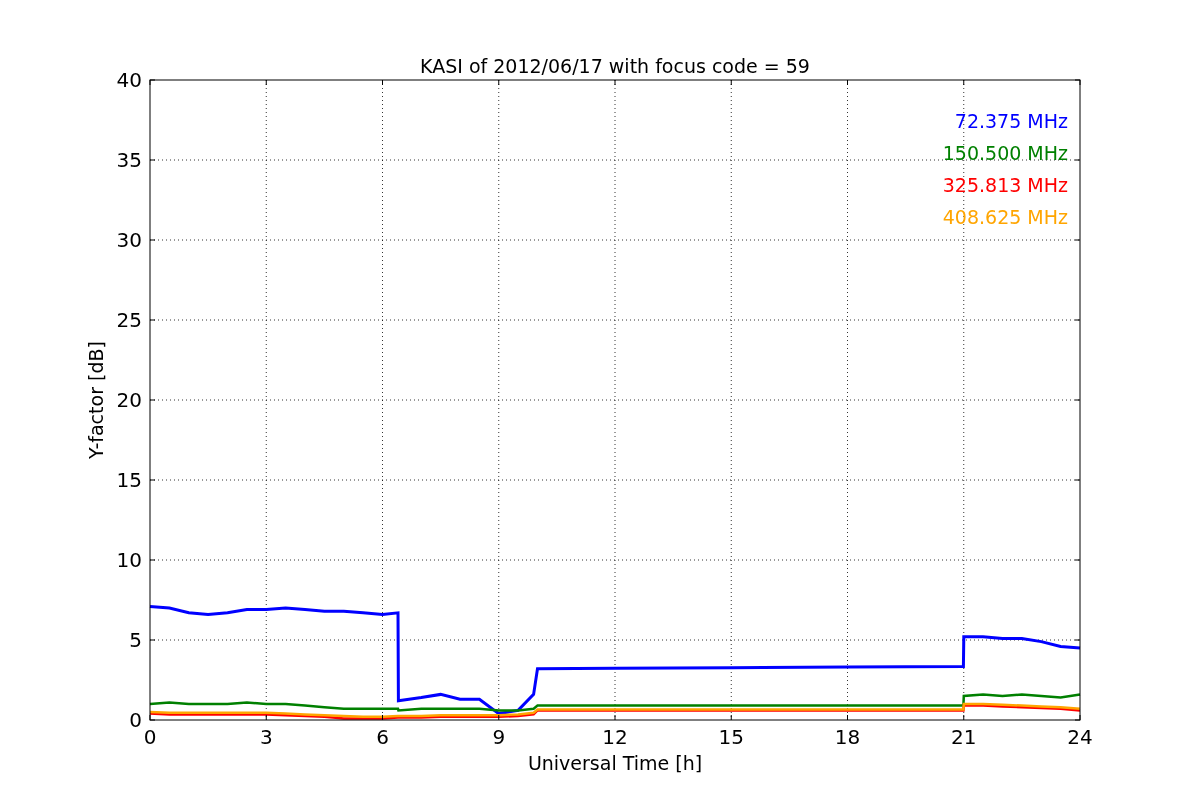 This screenshot has height=800, width=1200. What do you see at coordinates (129, 560) in the screenshot?
I see `y-tick-label: 10` at bounding box center [129, 560].